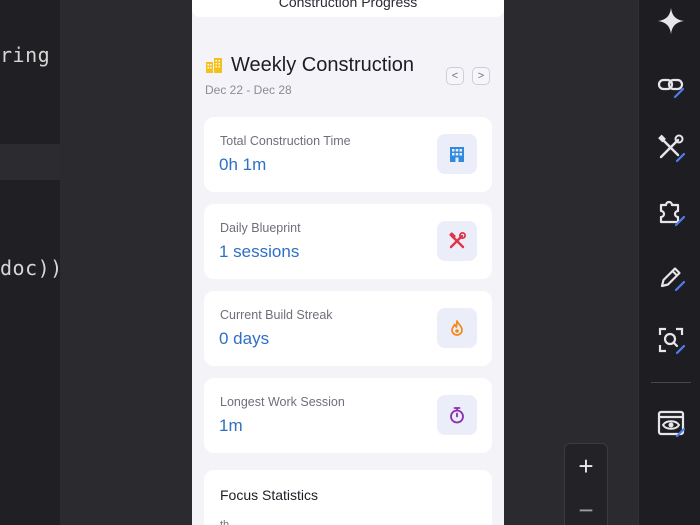  What do you see at coordinates (30, 55) in the screenshot?
I see `code-line: ring u` at bounding box center [30, 55].